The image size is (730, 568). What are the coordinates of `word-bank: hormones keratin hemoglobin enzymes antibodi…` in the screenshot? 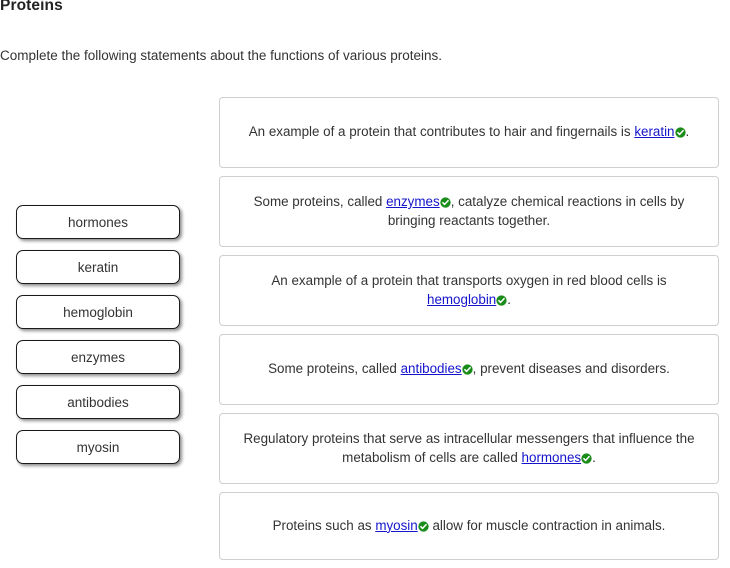 It's located at (98, 334).